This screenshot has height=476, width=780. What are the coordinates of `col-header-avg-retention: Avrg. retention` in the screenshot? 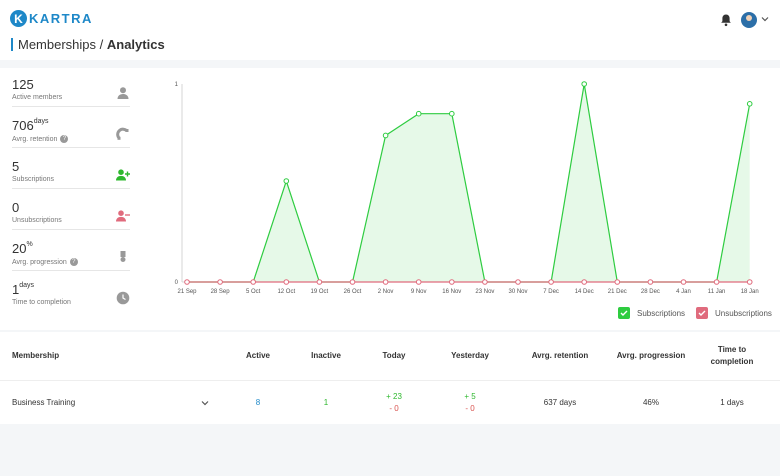 It's located at (560, 355).